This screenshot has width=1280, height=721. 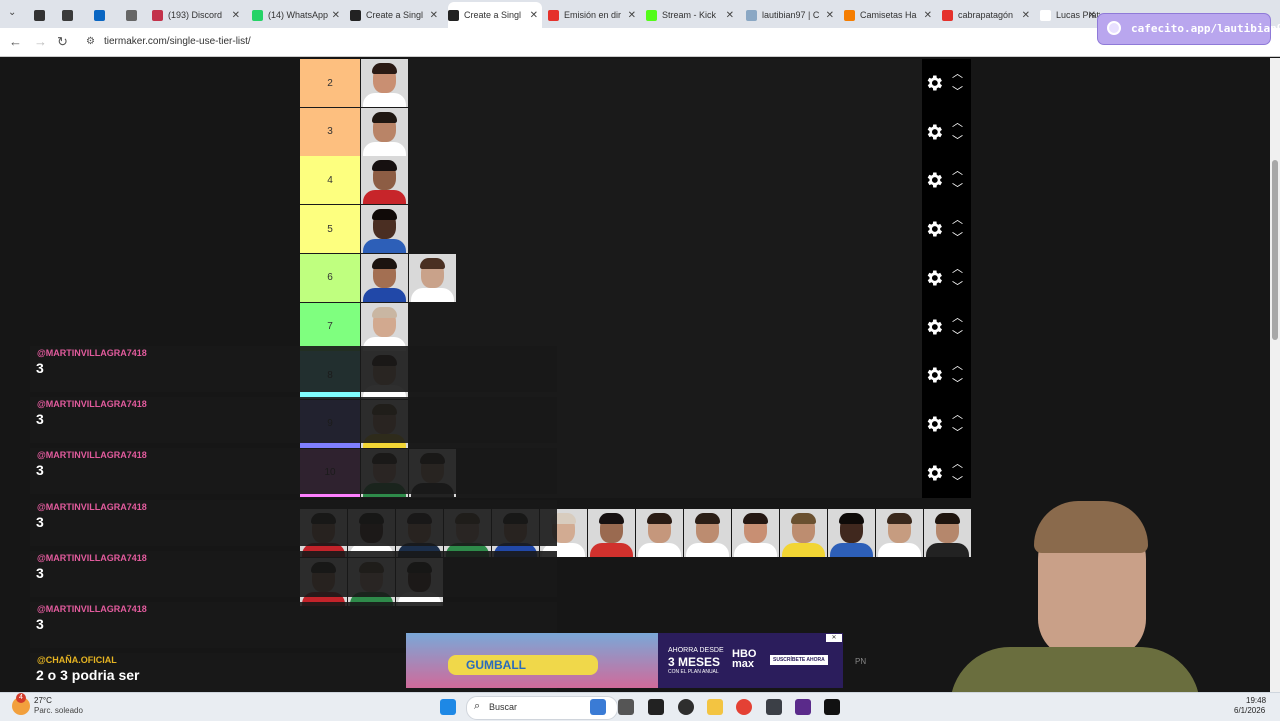 I want to click on back-icon: ←, so click(x=15, y=41).